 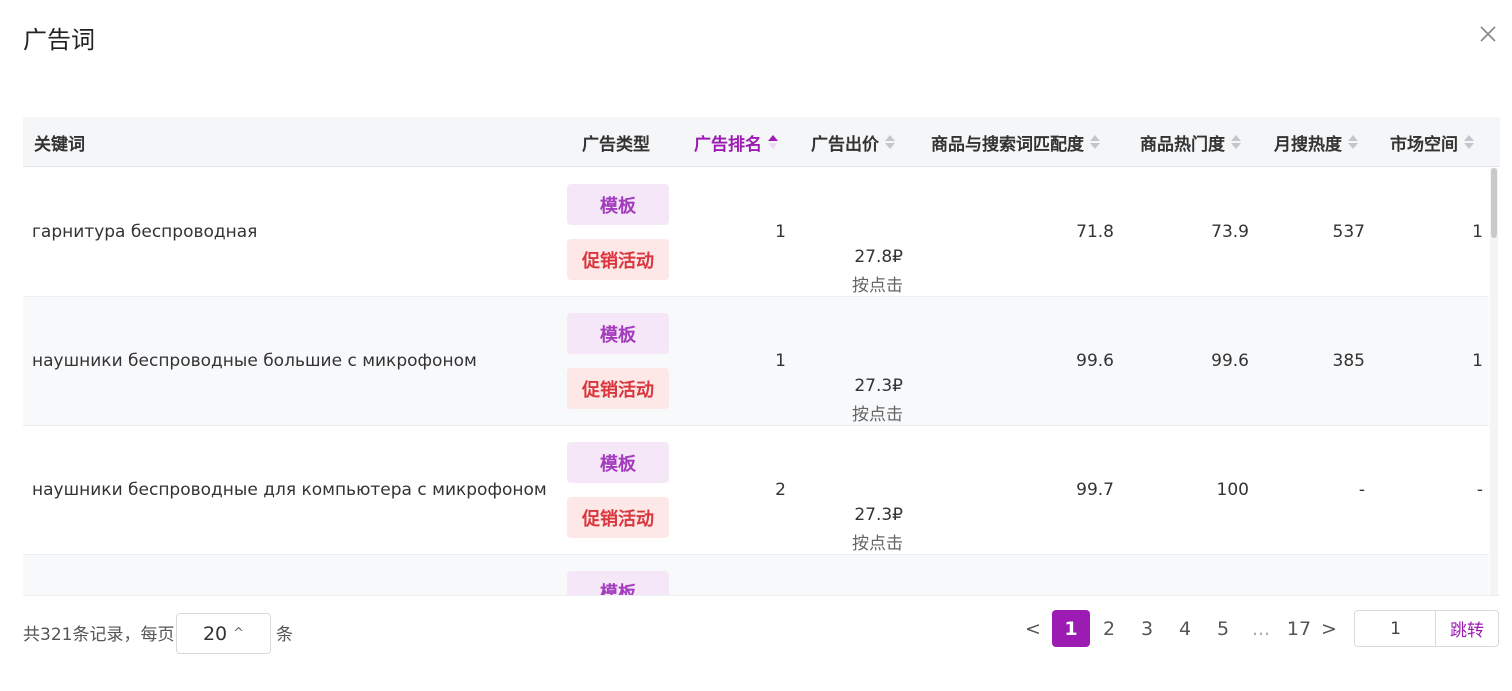 I want to click on ad-type-cell: 模板, so click(x=618, y=583).